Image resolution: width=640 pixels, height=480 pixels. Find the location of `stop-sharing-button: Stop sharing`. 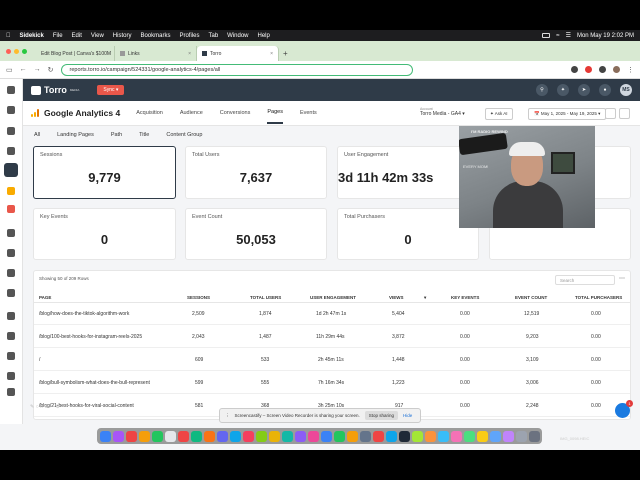

stop-sharing-button: Stop sharing is located at coordinates (381, 415).